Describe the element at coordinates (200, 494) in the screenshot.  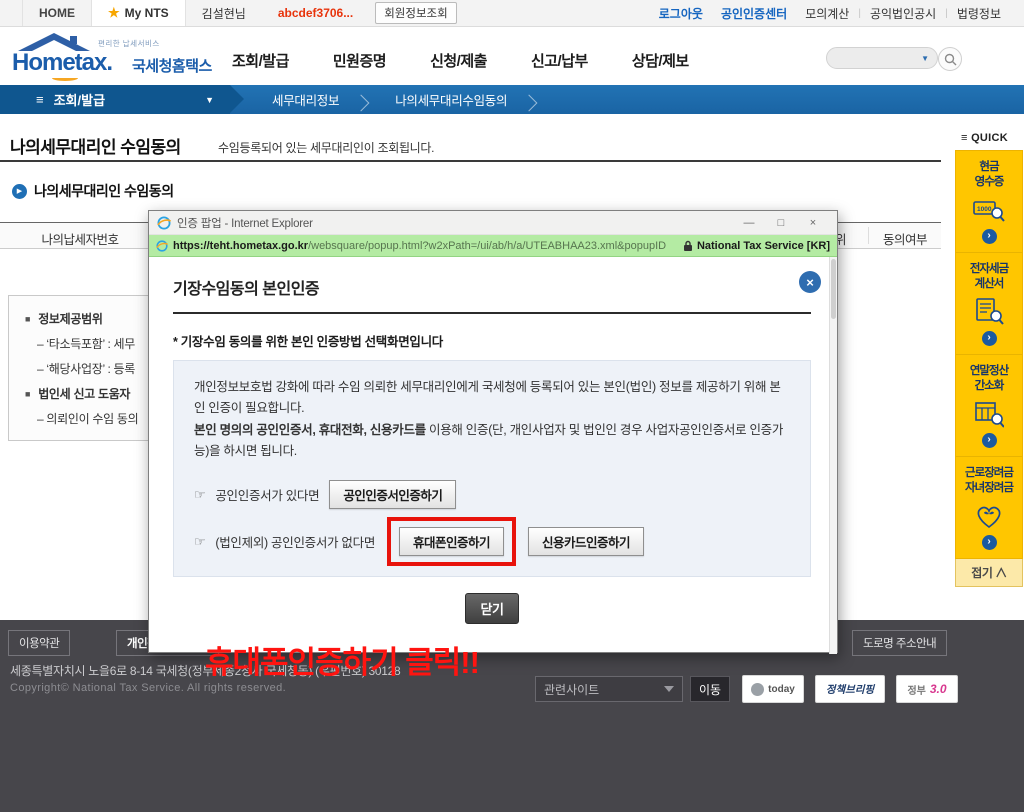
I see `pointing-hand-icon: ☞` at that location.